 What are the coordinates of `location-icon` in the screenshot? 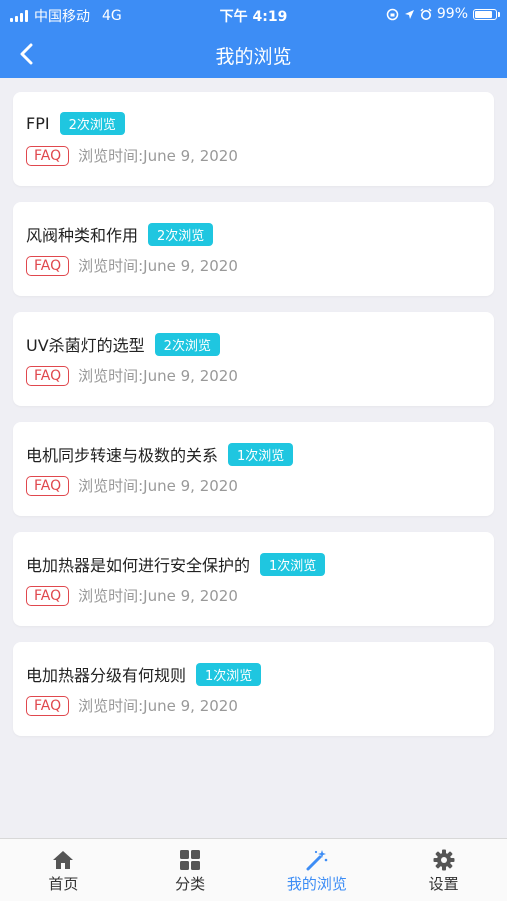 It's located at (409, 14).